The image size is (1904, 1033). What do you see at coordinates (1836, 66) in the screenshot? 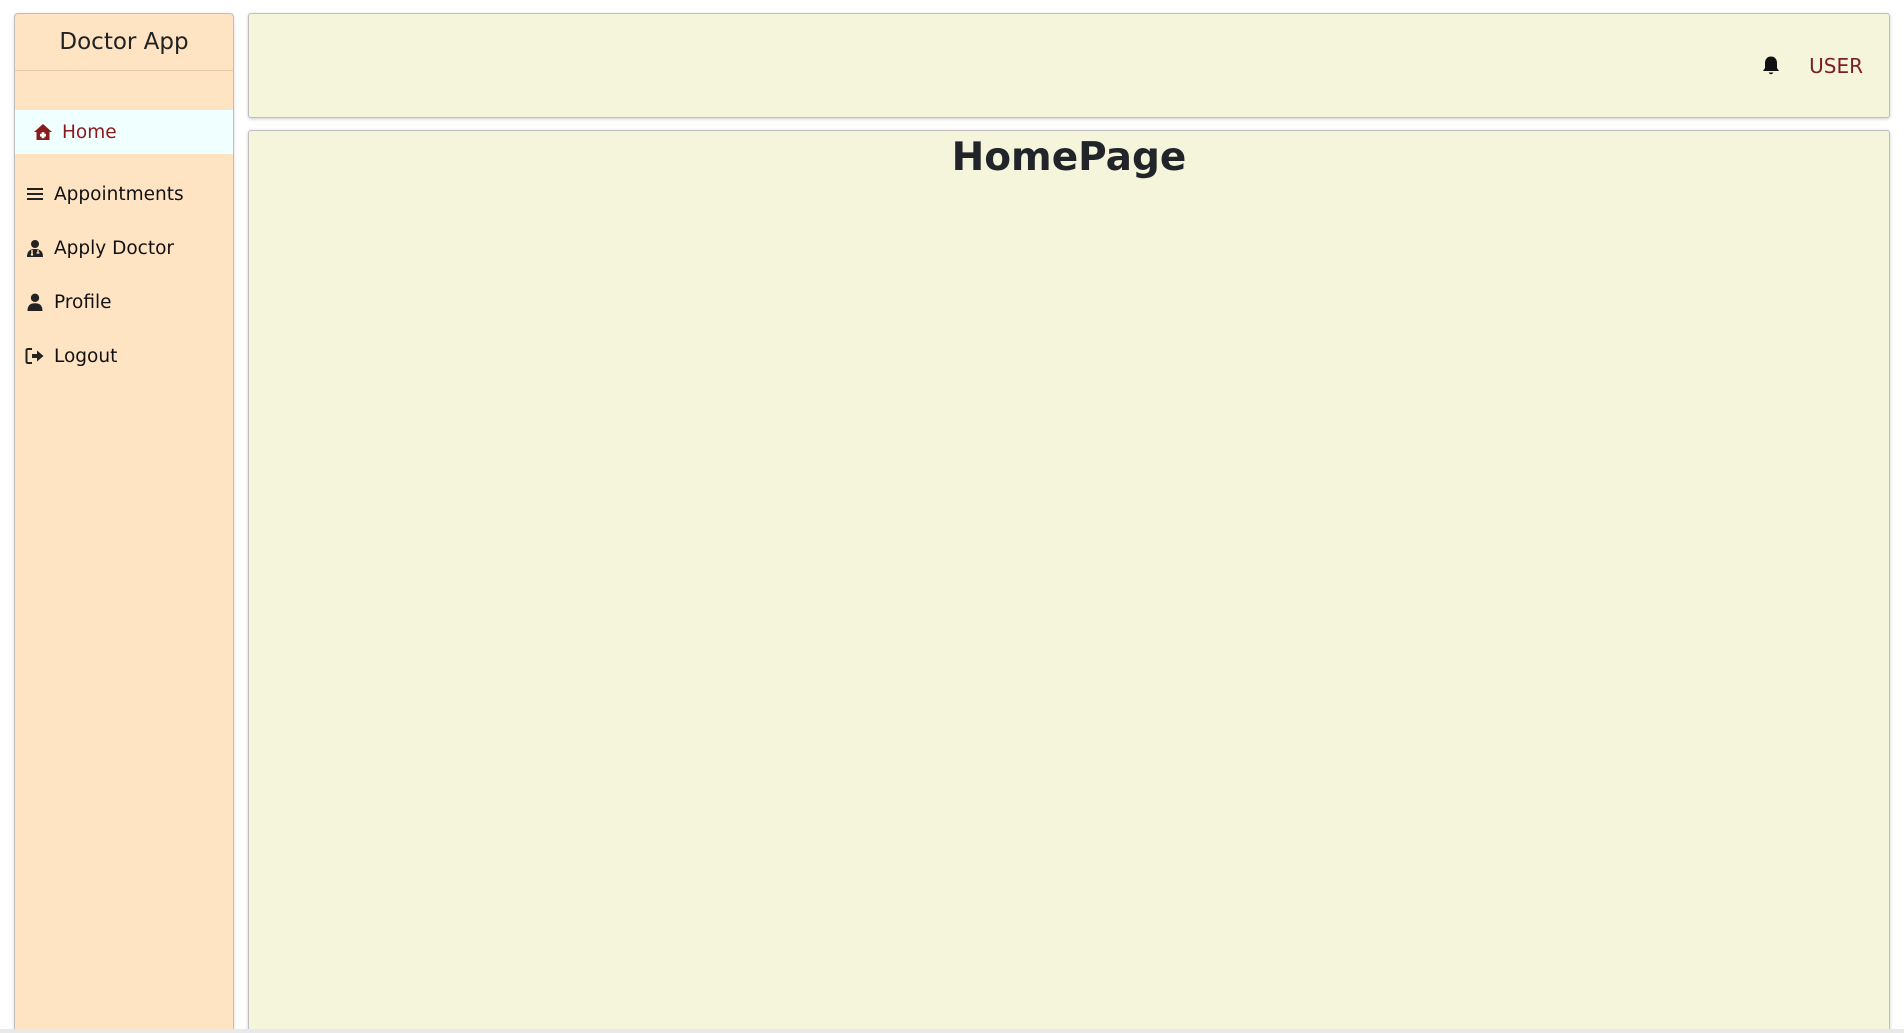
I see `user-link: USER` at bounding box center [1836, 66].